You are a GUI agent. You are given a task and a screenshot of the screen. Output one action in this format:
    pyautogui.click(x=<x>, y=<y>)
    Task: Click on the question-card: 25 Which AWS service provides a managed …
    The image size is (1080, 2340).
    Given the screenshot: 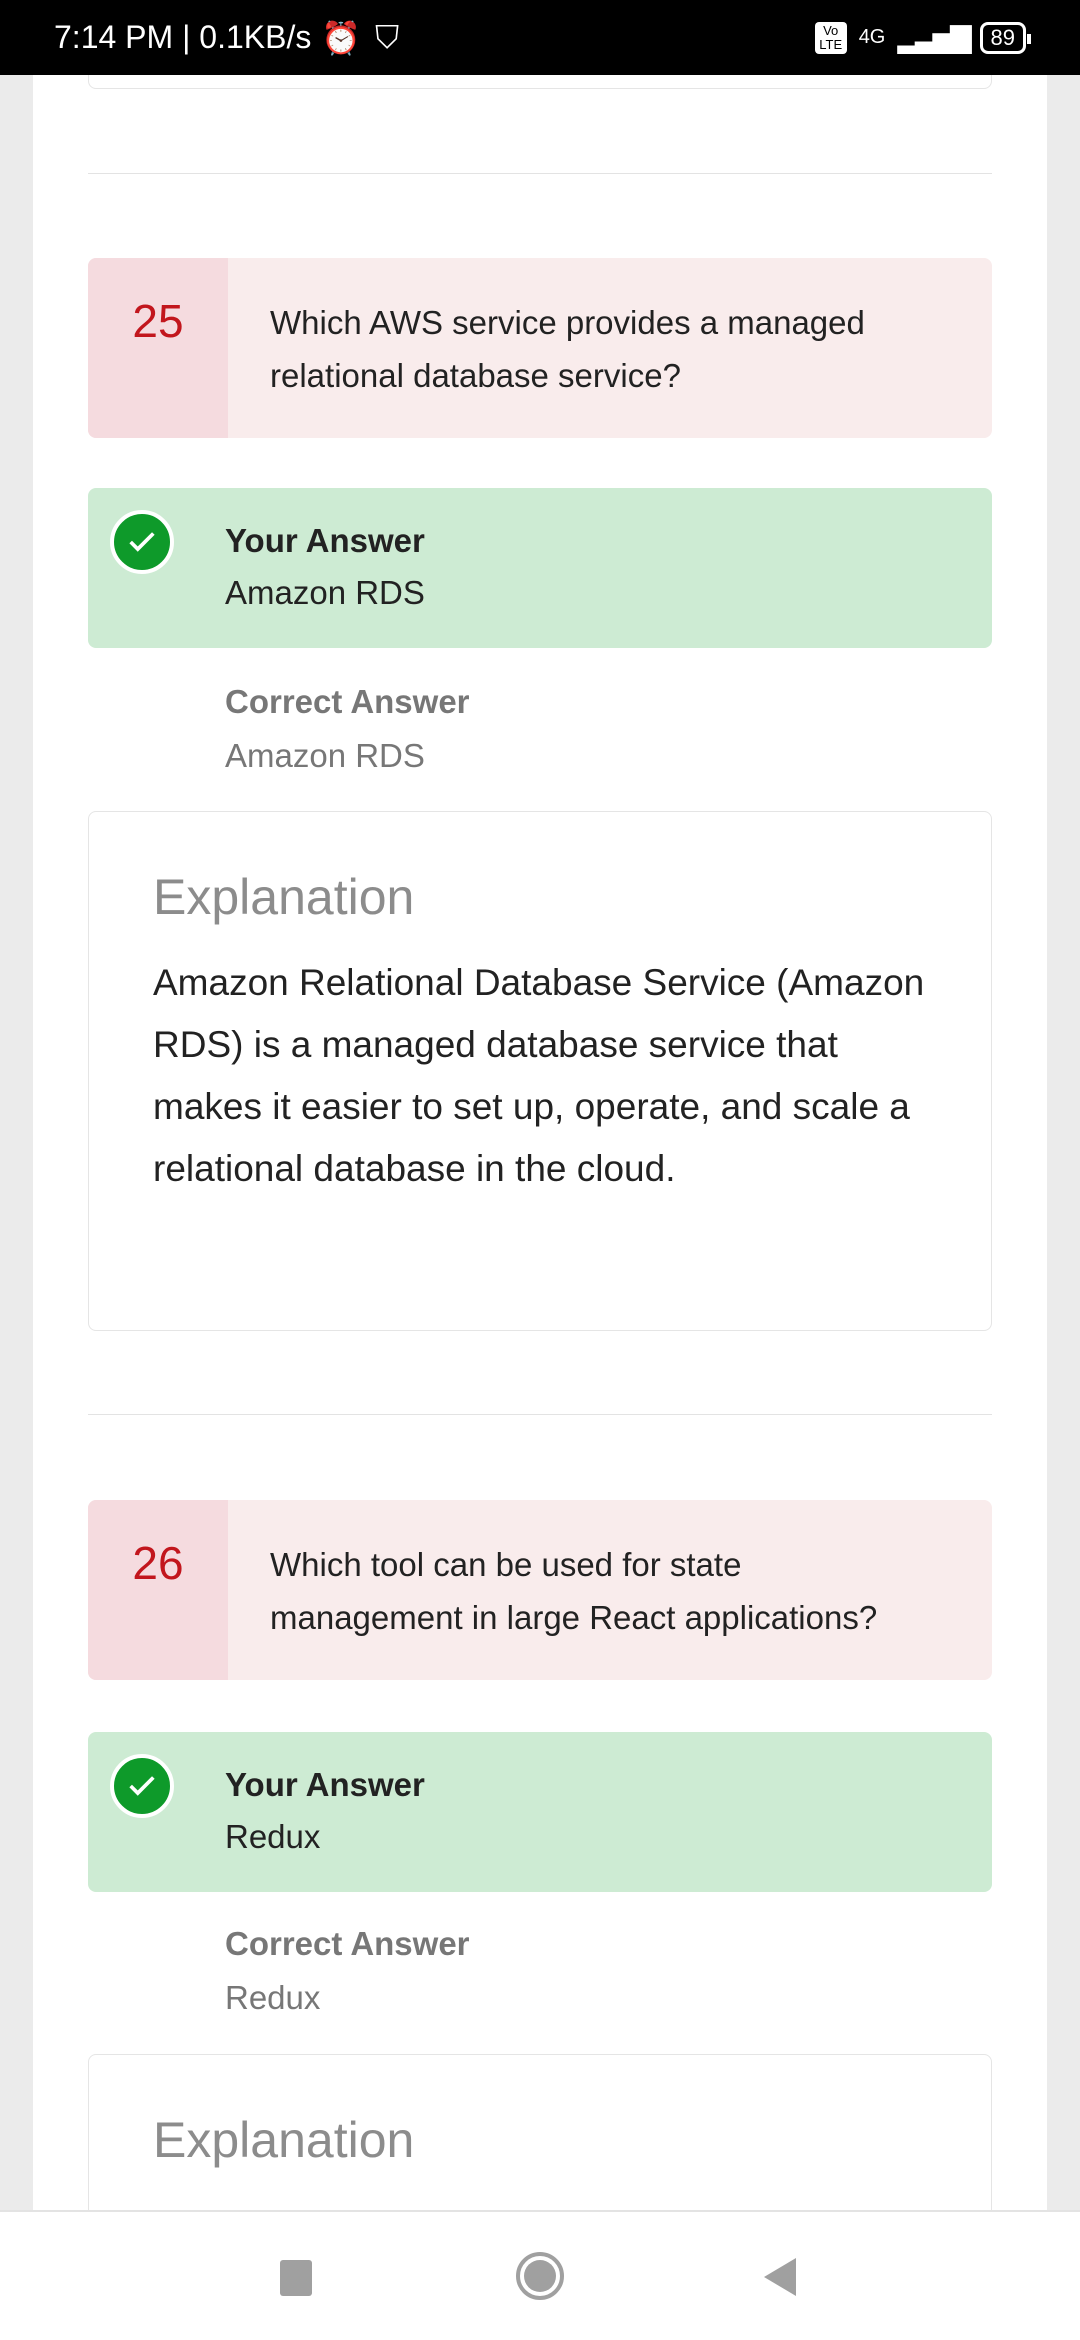 What is the action you would take?
    pyautogui.click(x=540, y=348)
    